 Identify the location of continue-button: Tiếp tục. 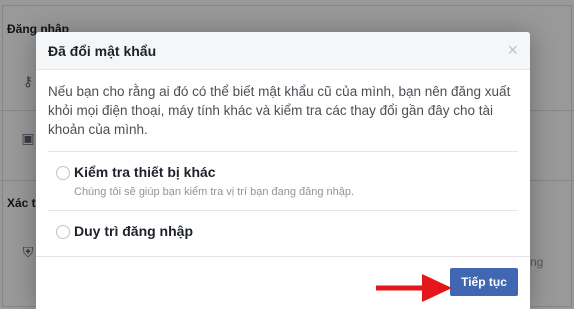
(484, 282).